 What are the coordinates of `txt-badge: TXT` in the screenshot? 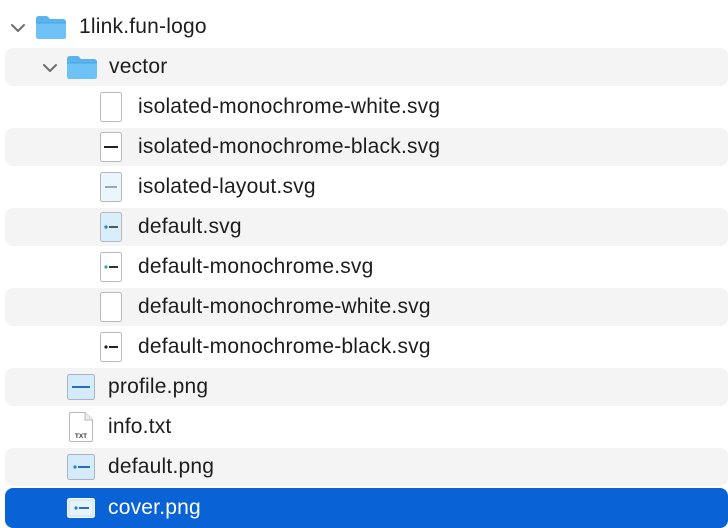 It's located at (81, 436).